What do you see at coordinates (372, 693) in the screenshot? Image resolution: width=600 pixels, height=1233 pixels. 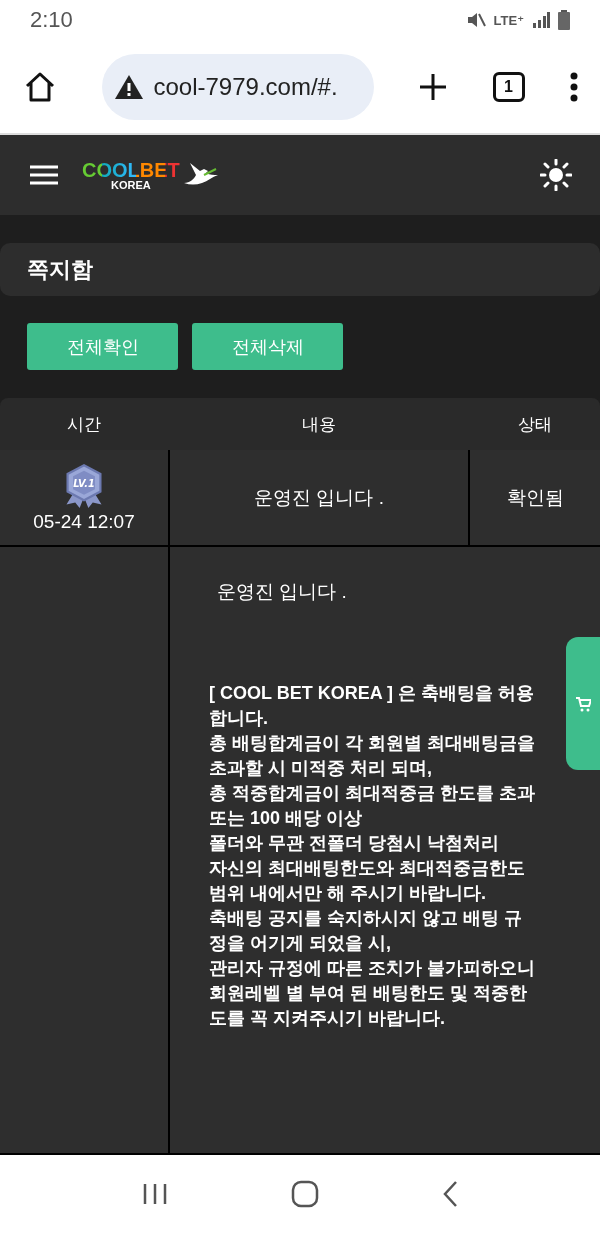 I see `message-line: [ COOL BET KOREA ] 은 축배팅을 허용` at bounding box center [372, 693].